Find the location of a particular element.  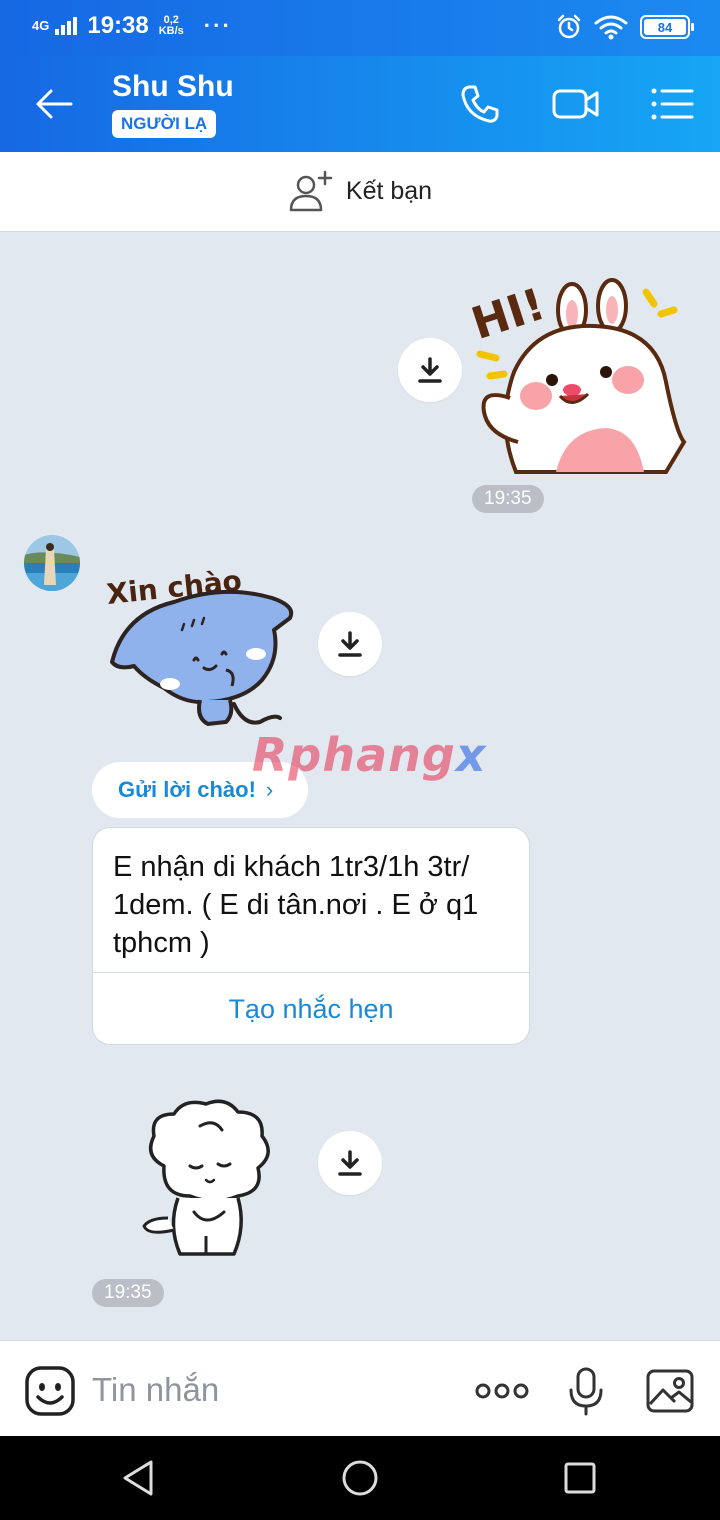

microphone-icon is located at coordinates (586, 1391).